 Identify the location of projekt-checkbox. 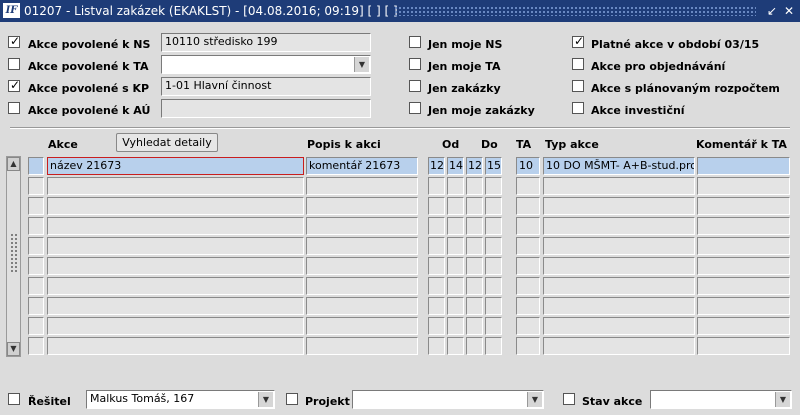
(292, 399).